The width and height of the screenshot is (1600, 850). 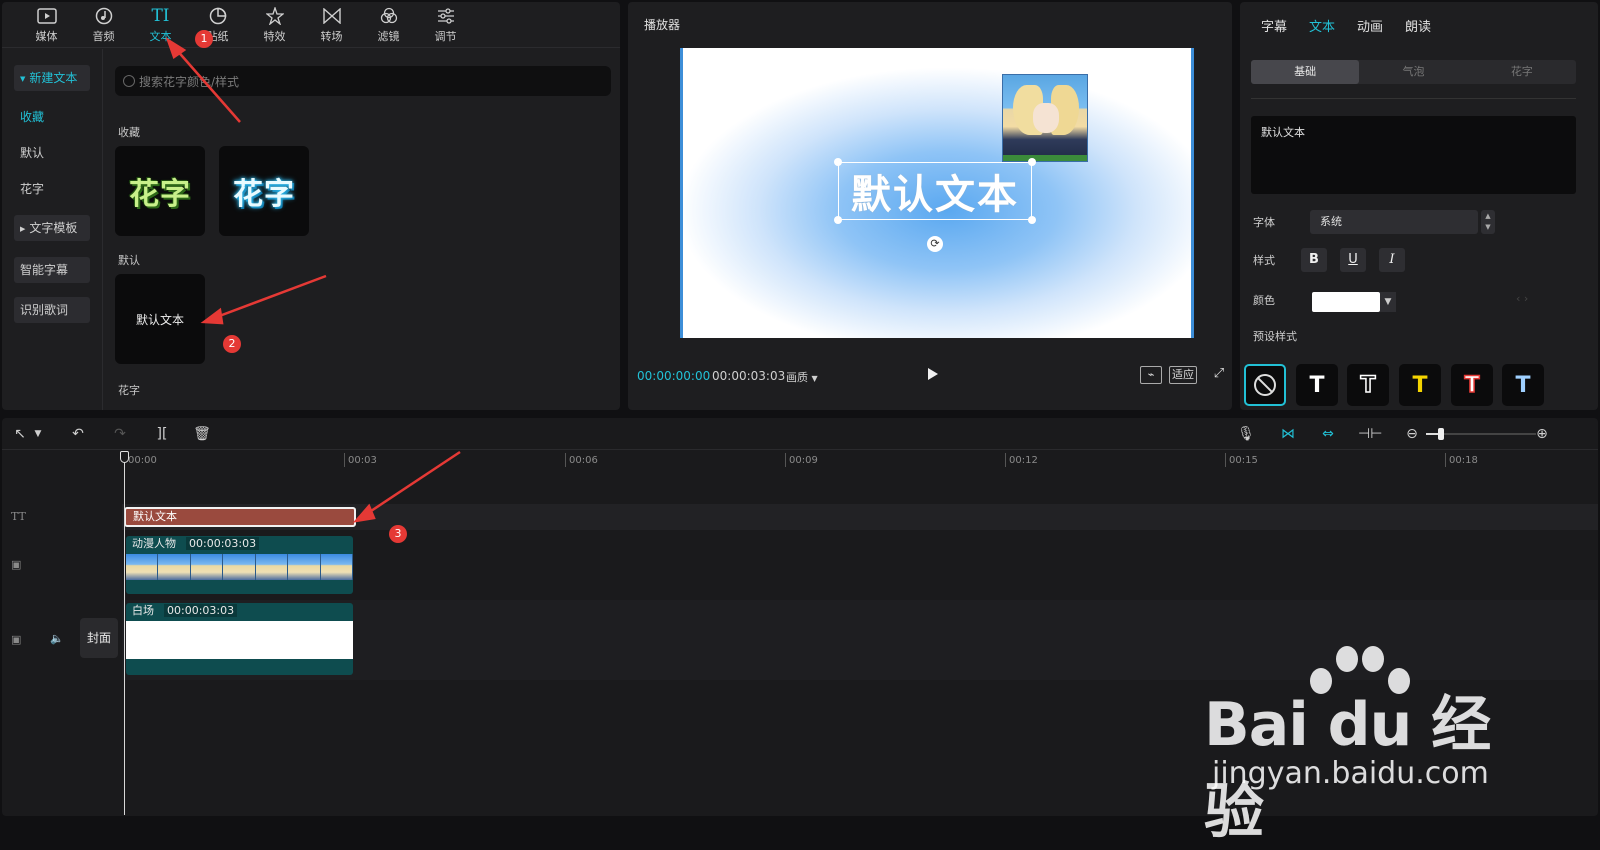 What do you see at coordinates (47, 16) in the screenshot?
I see `media-icon` at bounding box center [47, 16].